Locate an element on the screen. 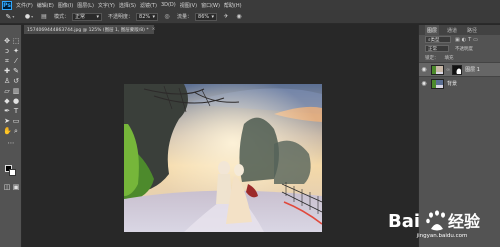  mode-select: 正常 ▾ is located at coordinates (87, 16).